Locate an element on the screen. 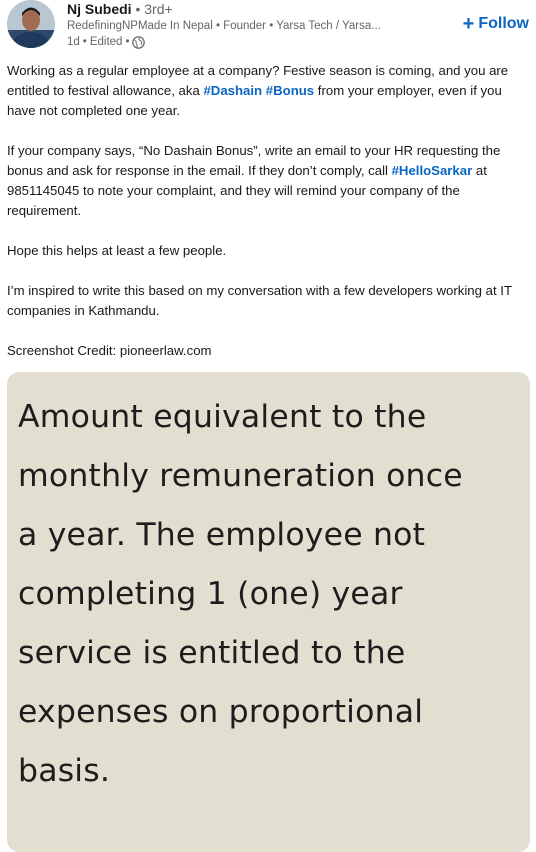 This screenshot has width=536, height=852. plus-icon: + is located at coordinates (468, 24).